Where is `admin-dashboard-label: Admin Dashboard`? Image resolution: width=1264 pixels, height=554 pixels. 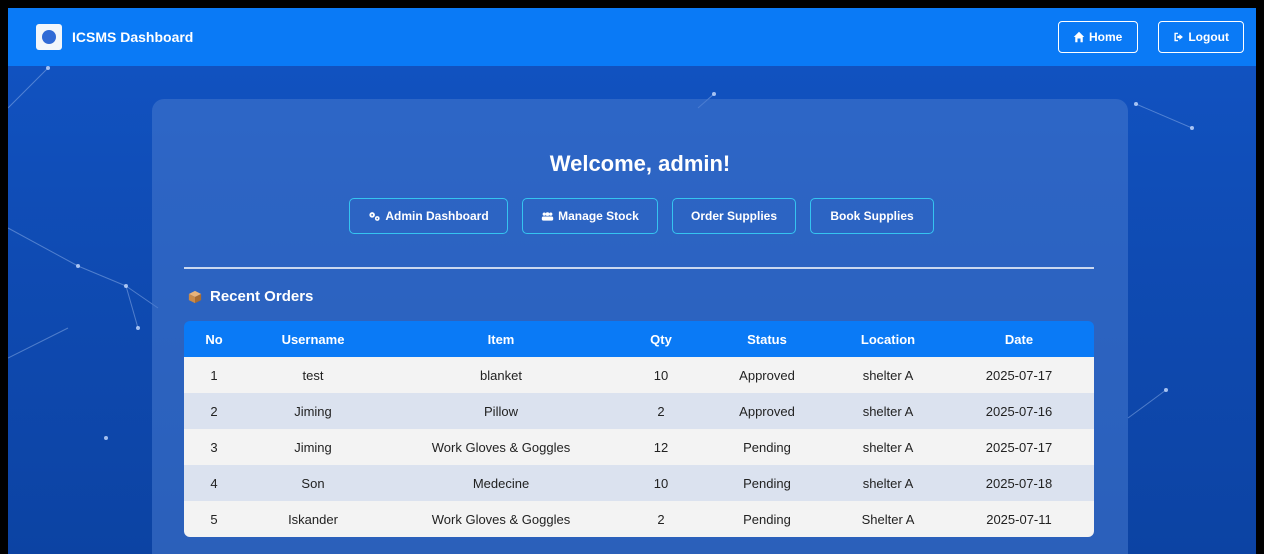 admin-dashboard-label: Admin Dashboard is located at coordinates (437, 216).